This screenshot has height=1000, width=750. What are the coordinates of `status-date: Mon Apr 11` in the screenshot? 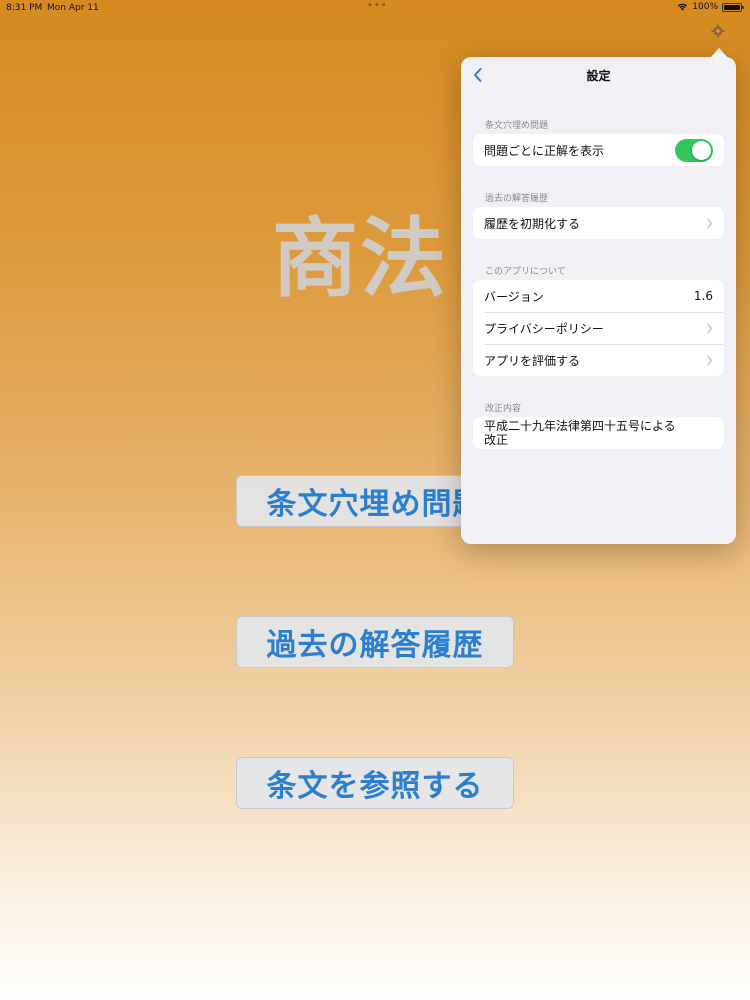 It's located at (73, 8).